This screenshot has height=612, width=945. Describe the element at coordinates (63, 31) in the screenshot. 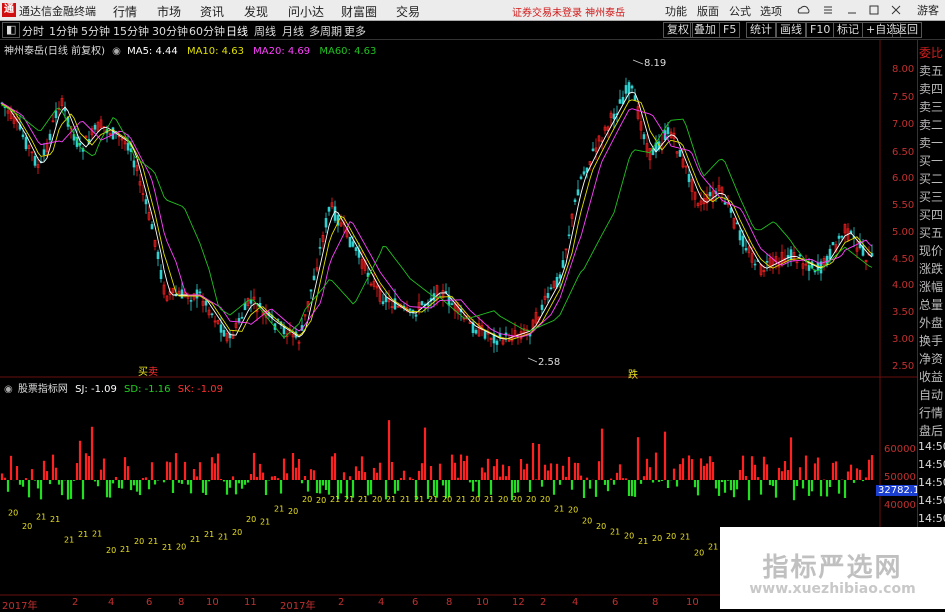

I see `period-1min: 1分钟` at that location.